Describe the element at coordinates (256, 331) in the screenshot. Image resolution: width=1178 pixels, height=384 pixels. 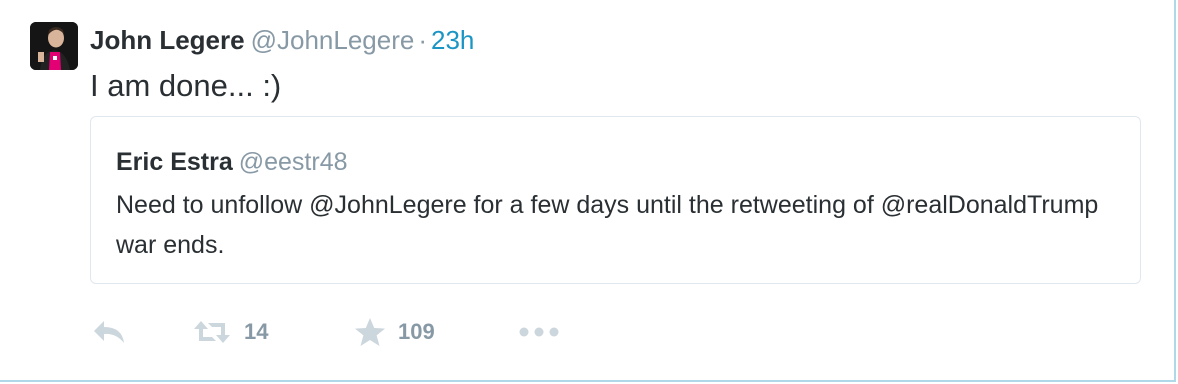
I see `retweet-count: 14` at that location.